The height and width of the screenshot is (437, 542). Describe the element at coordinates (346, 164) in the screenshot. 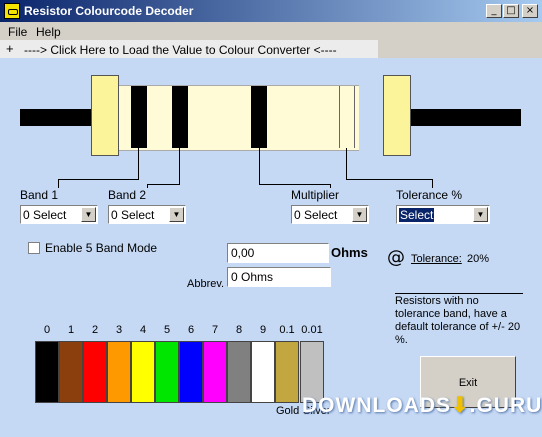

I see `tolerance-lead` at that location.